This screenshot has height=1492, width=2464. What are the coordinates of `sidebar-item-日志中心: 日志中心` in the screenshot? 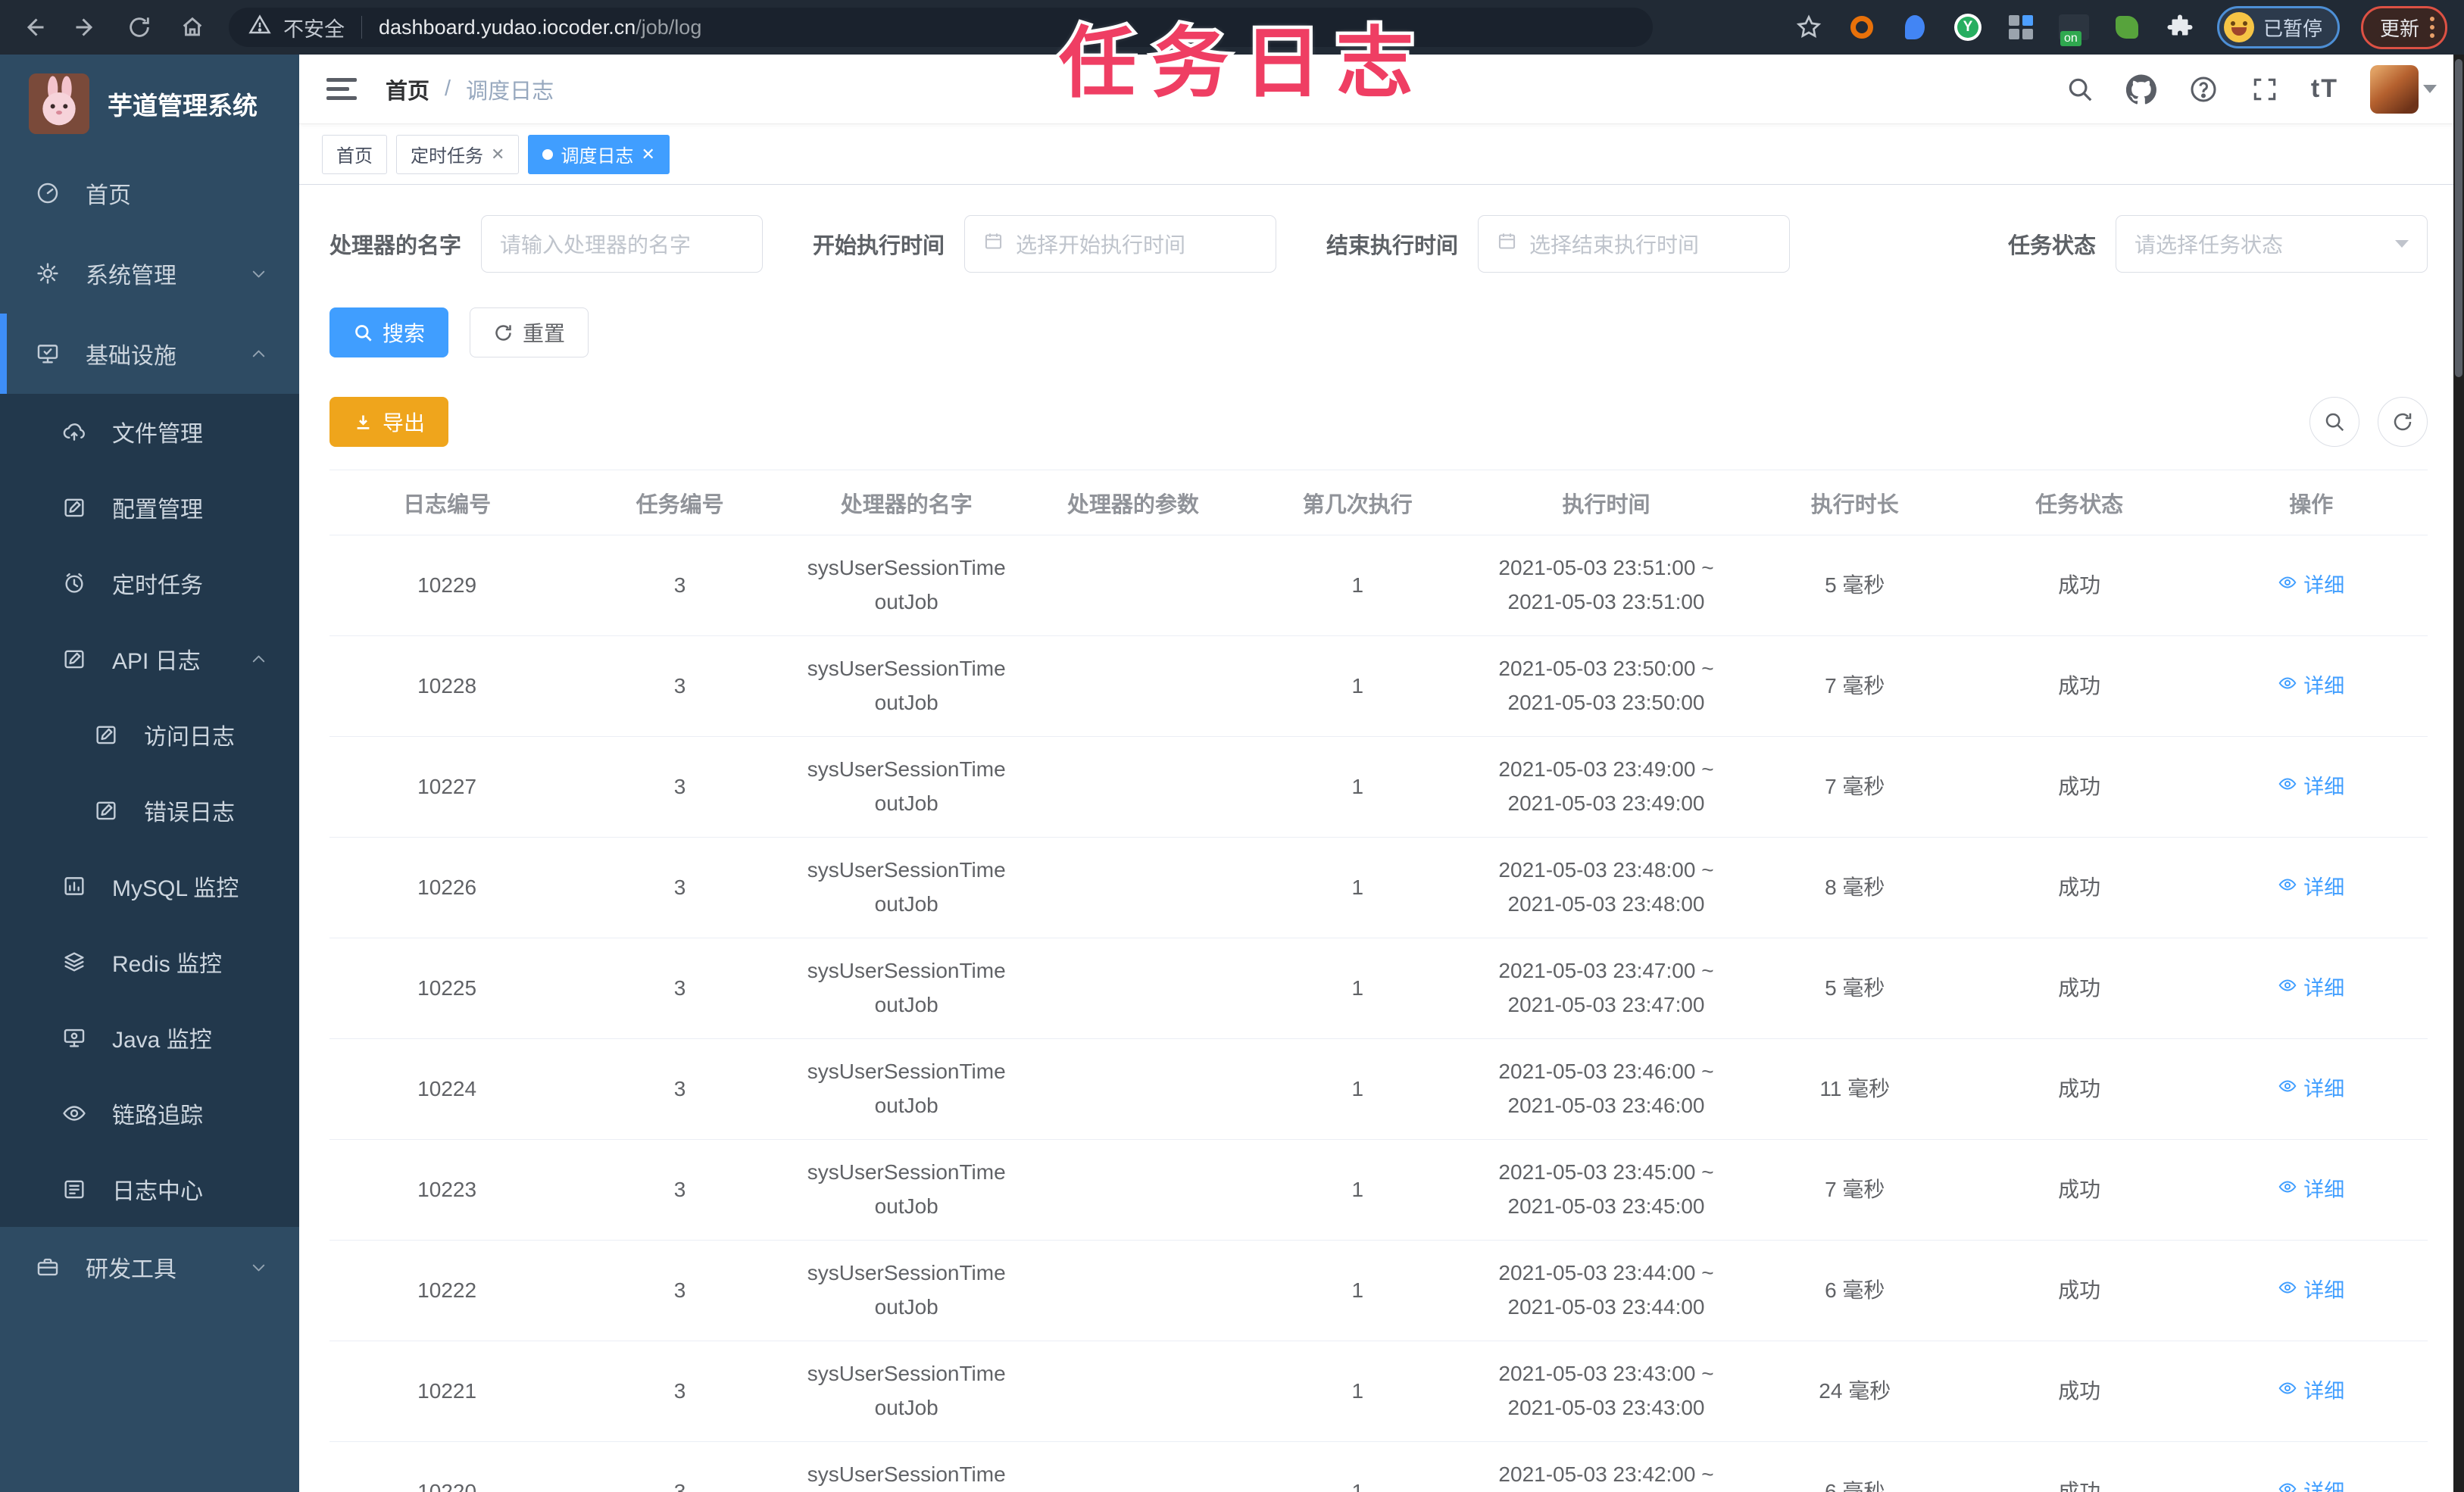 It's located at (149, 1189).